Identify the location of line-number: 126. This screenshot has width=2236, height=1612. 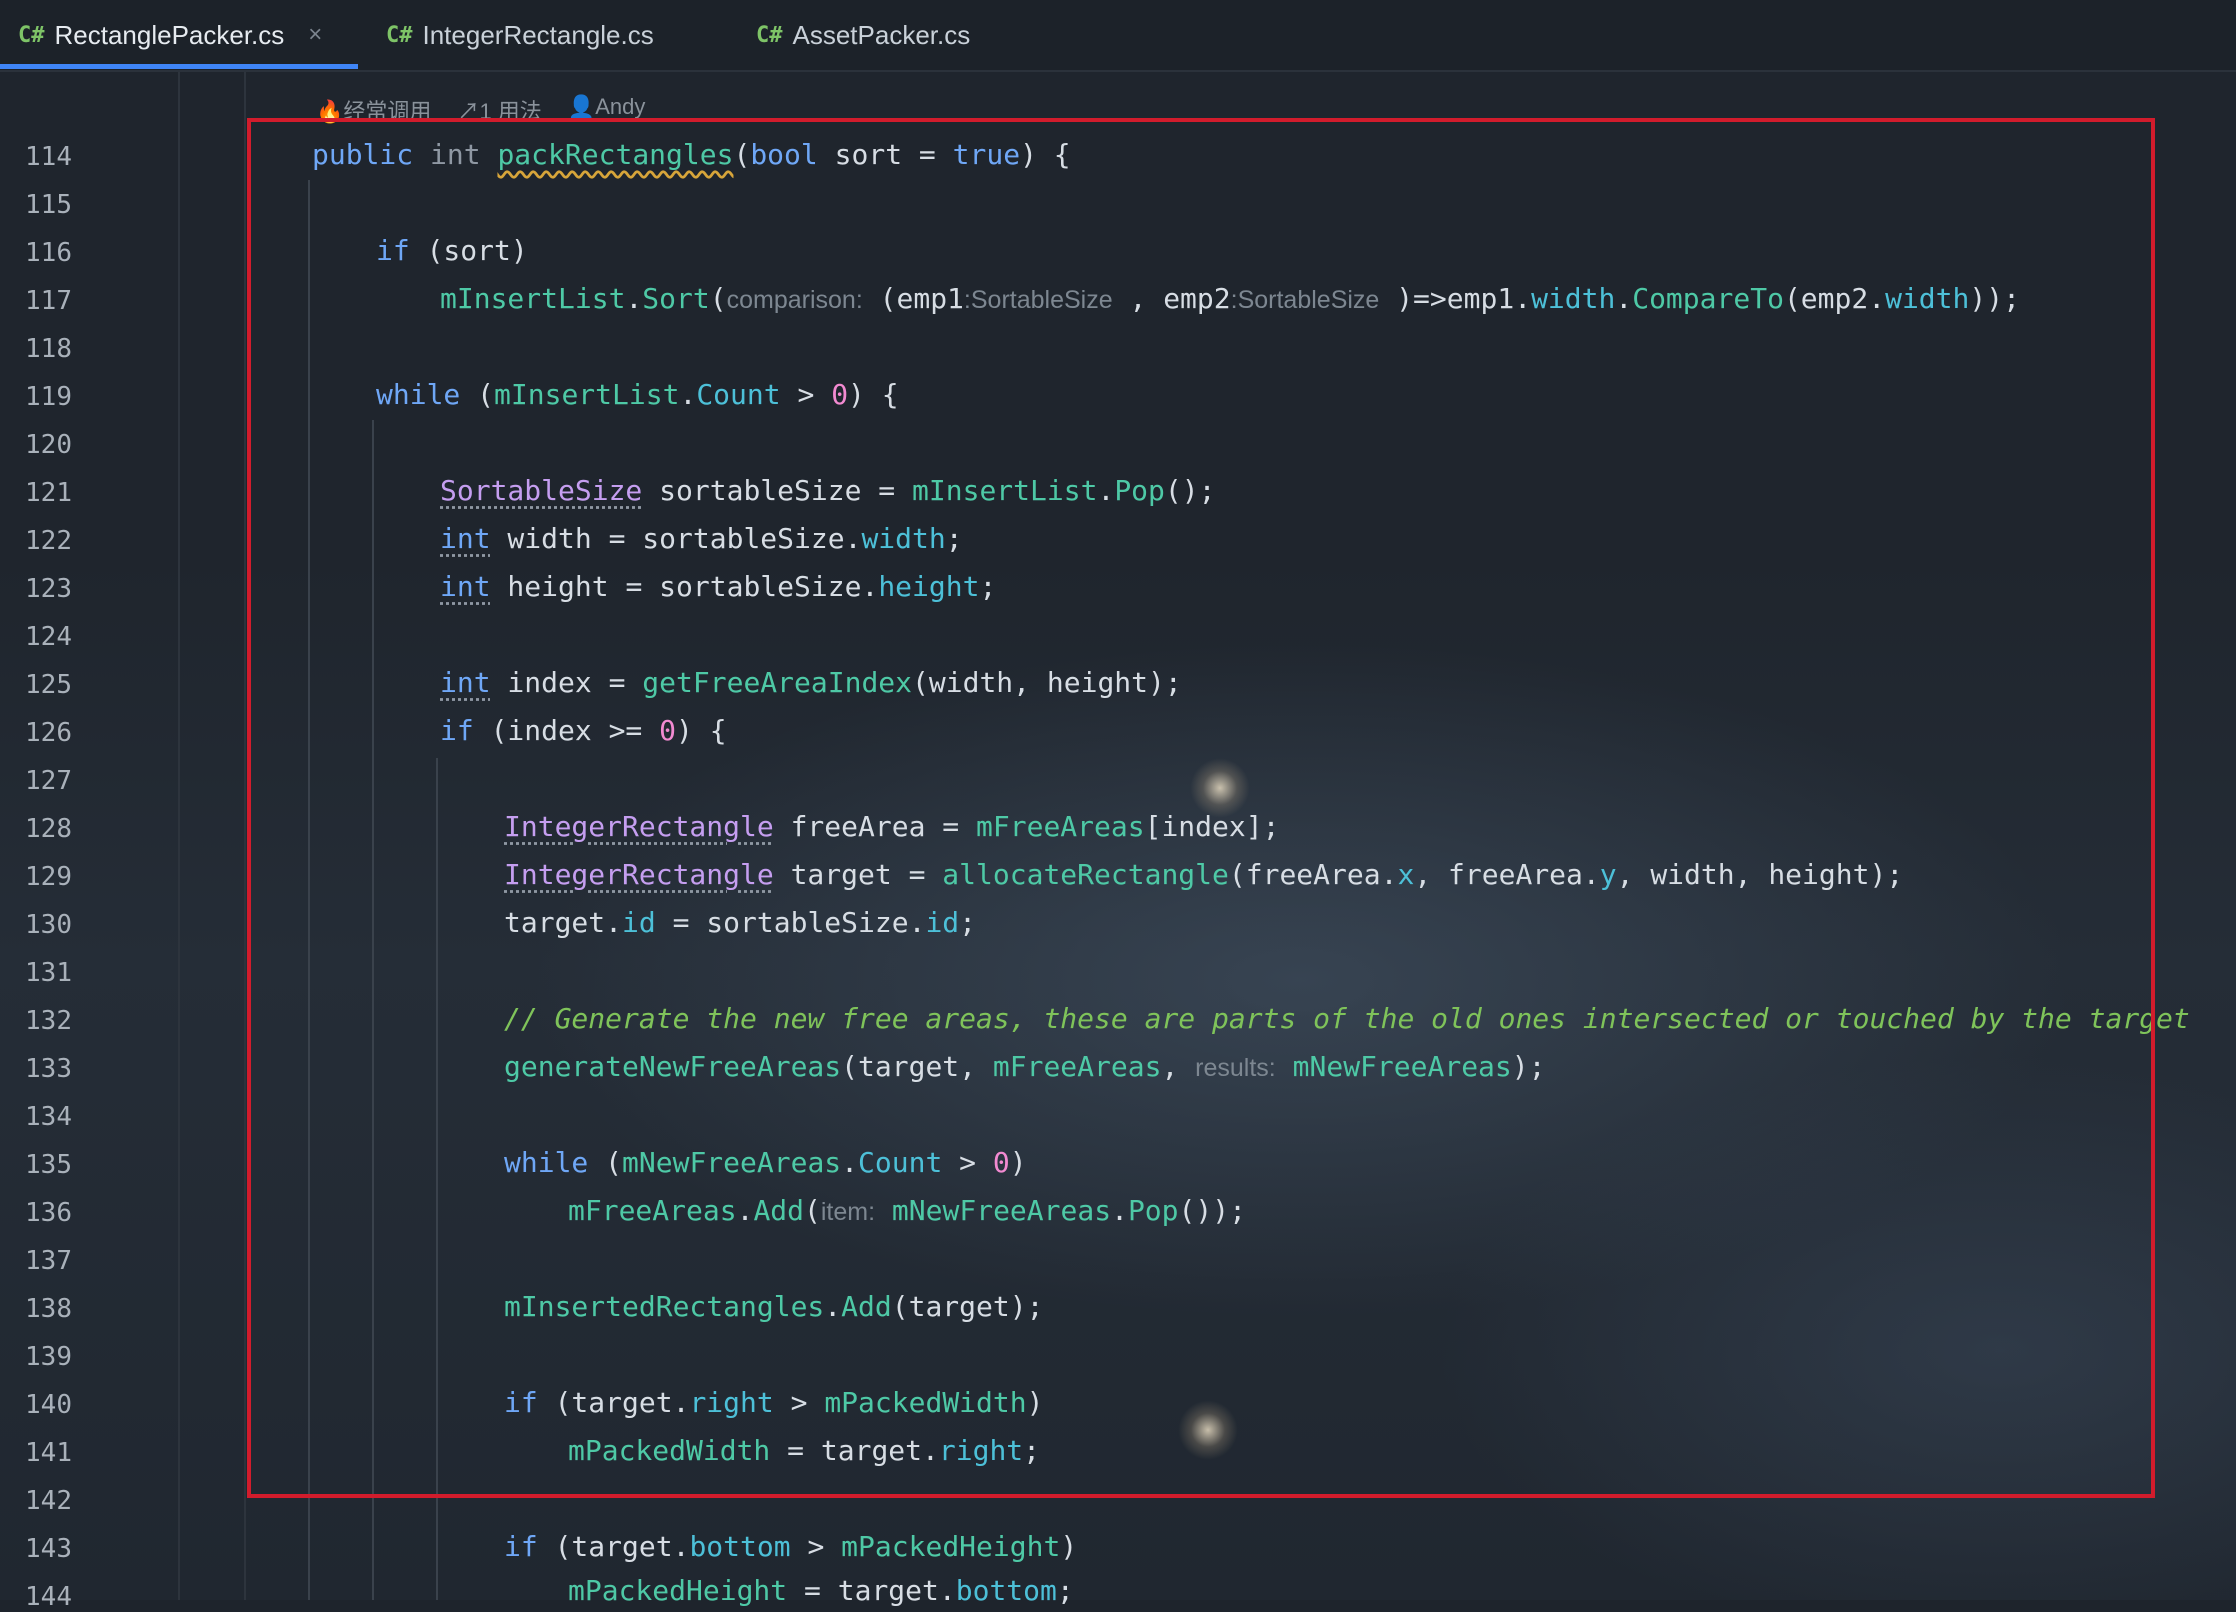
(48, 733).